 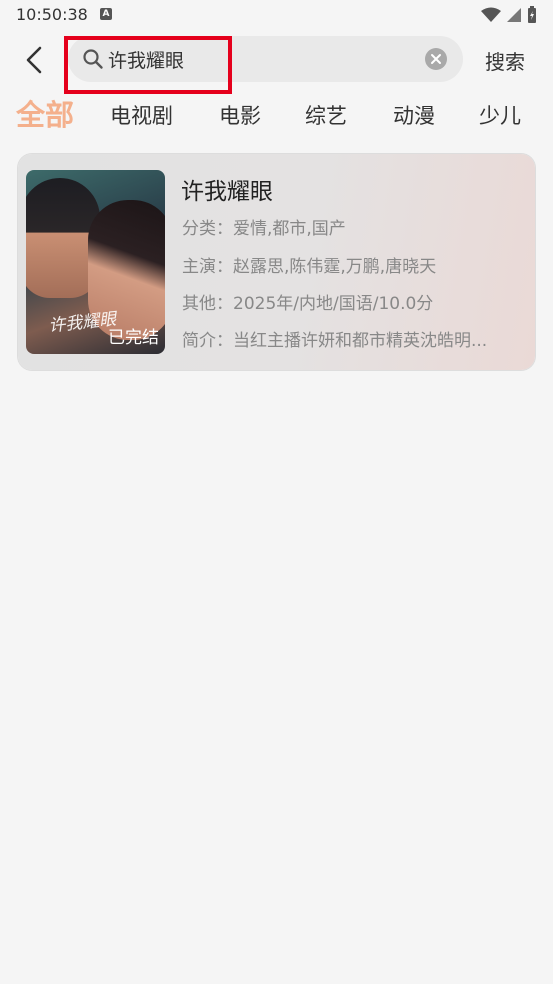 What do you see at coordinates (207, 304) in the screenshot?
I see `other-label: 其他：` at bounding box center [207, 304].